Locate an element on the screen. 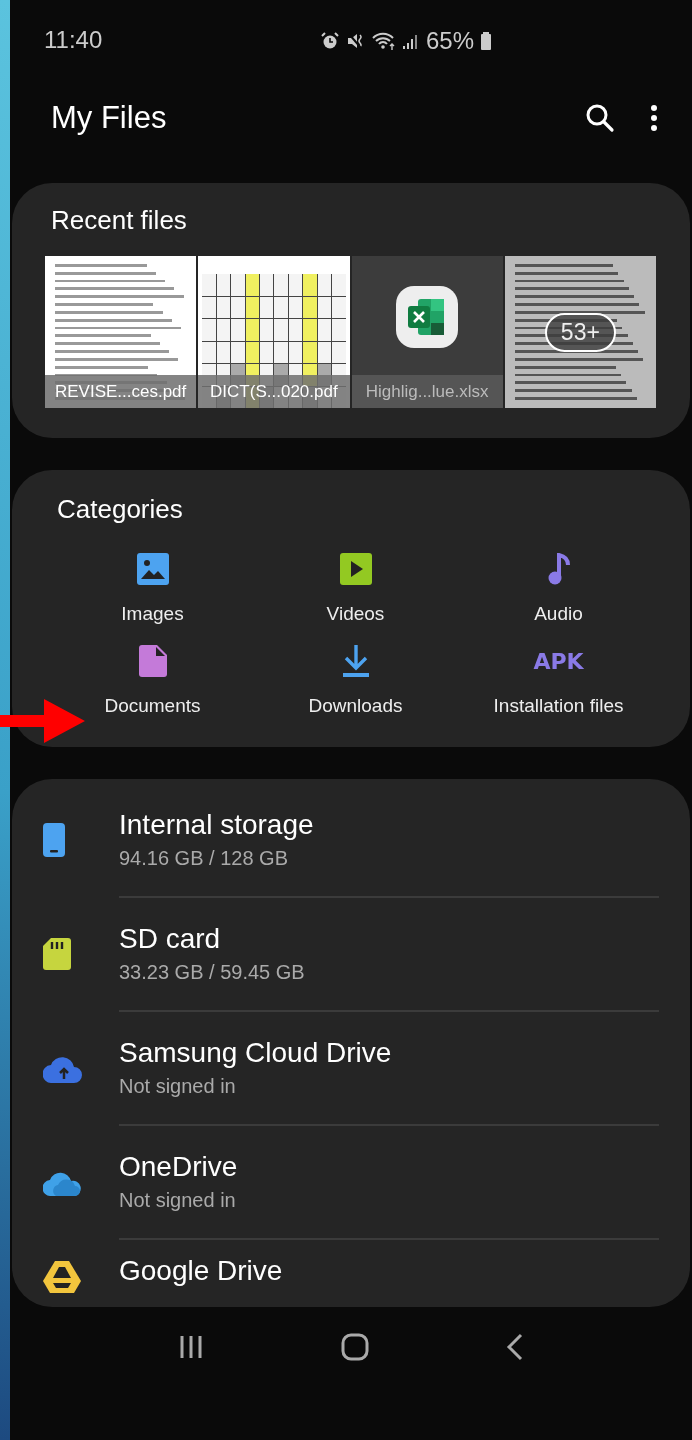 This screenshot has height=1440, width=692. download-icon is located at coordinates (355, 661).